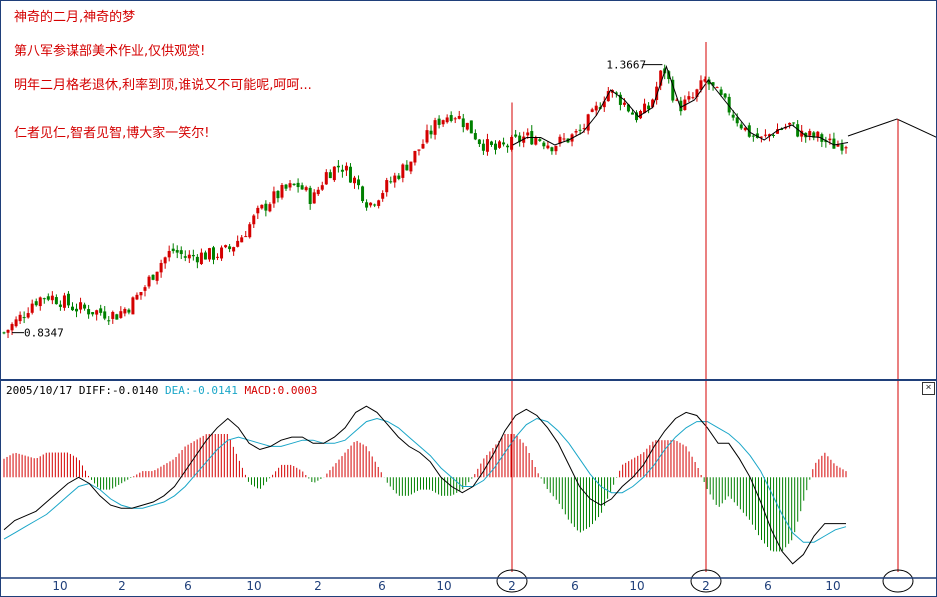  Describe the element at coordinates (110, 51) in the screenshot. I see `note-line-2: 第八军参谋部美术作业,仅供观赏!` at that location.